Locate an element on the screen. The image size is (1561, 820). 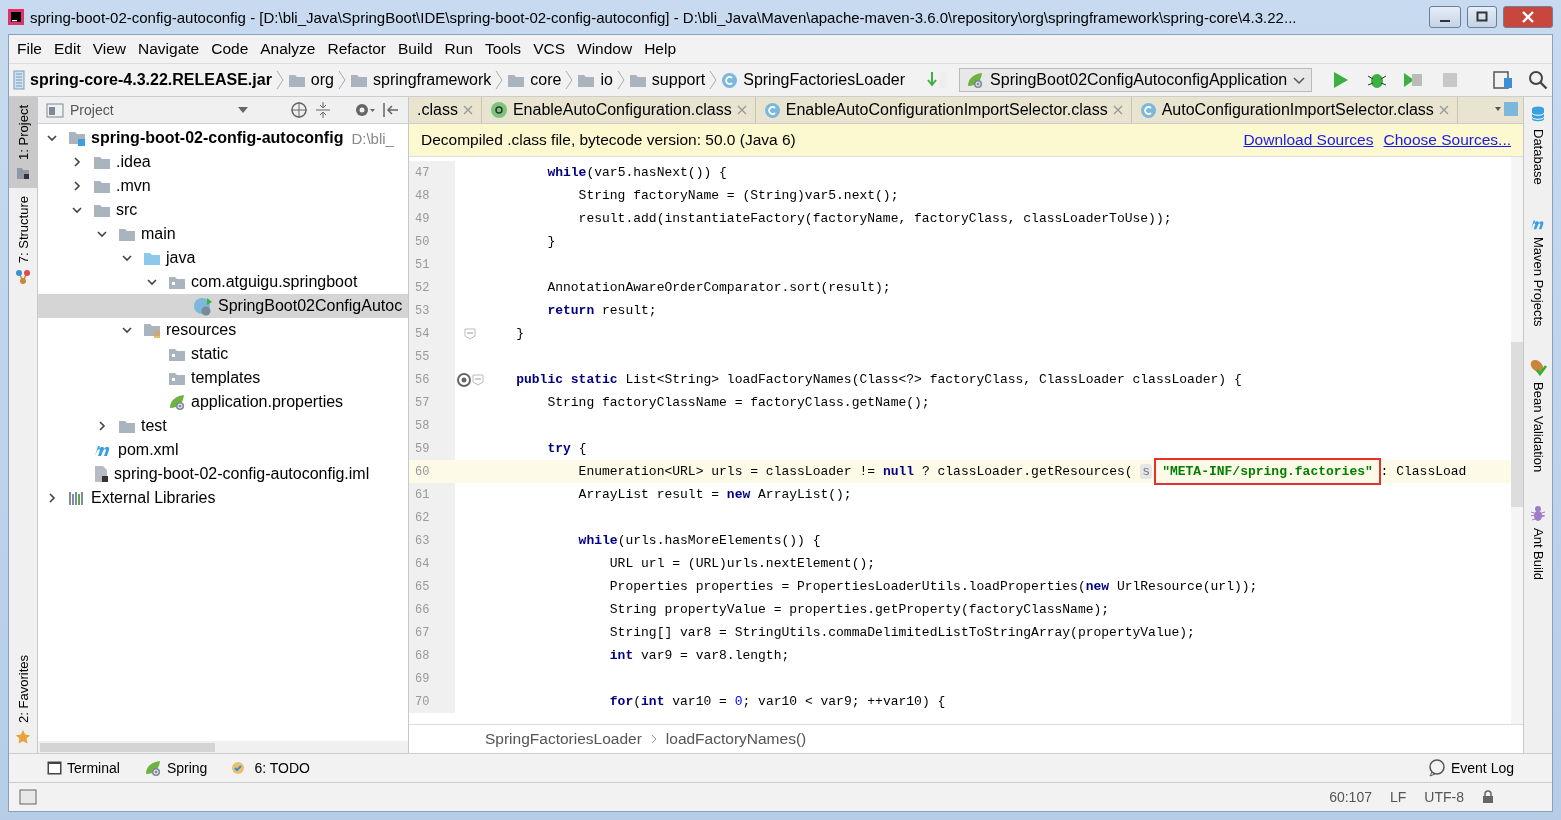
menu-item: Tools is located at coordinates (503, 49).